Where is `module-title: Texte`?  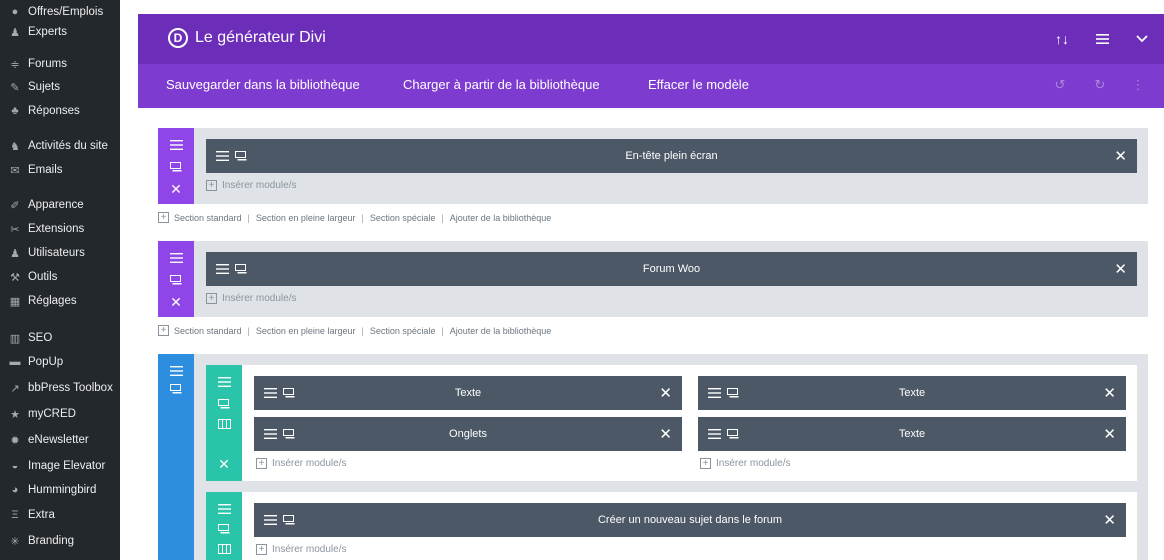
module-title: Texte is located at coordinates (468, 393).